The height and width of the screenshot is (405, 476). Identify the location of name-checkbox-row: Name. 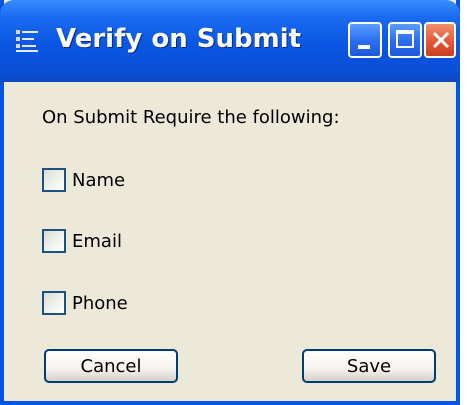
(83, 180).